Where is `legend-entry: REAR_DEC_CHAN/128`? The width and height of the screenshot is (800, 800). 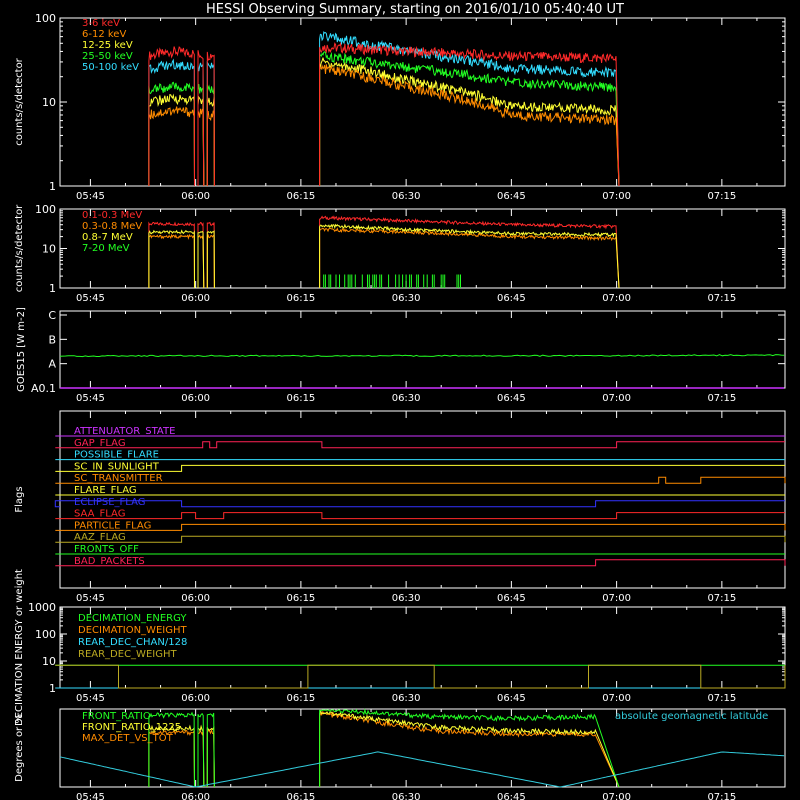
legend-entry: REAR_DEC_CHAN/128 is located at coordinates (132, 642).